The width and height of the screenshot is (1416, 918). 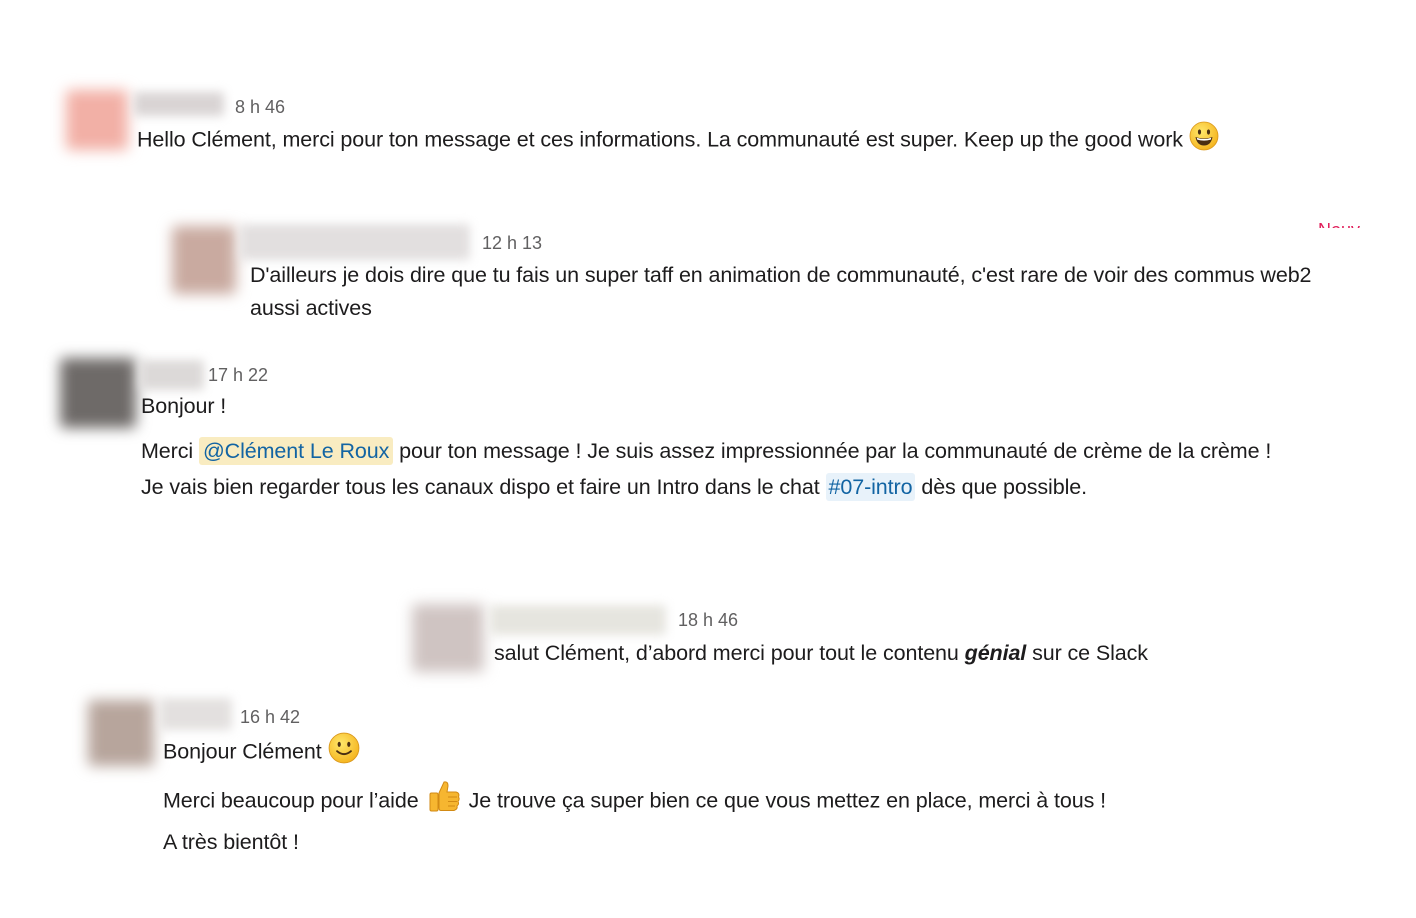 I want to click on channel-link: #07-intro, so click(x=870, y=487).